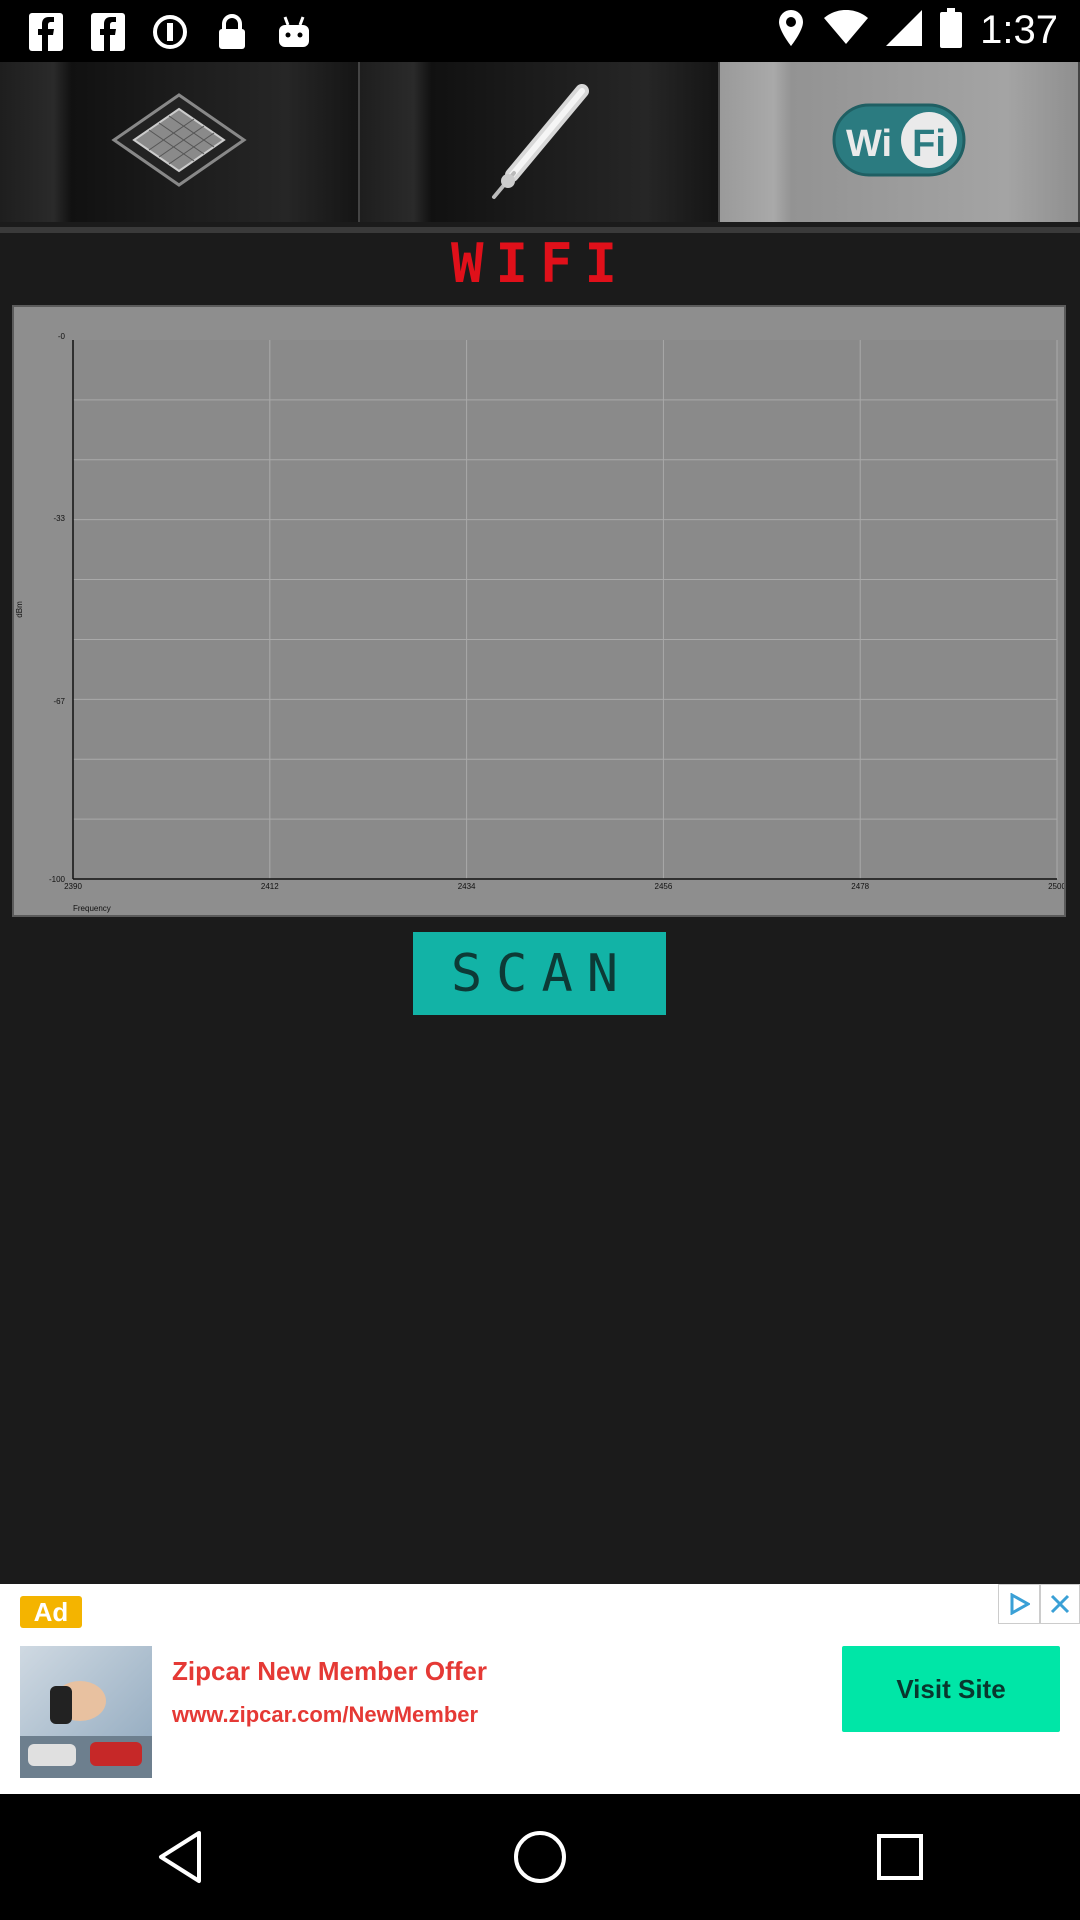 This screenshot has height=1920, width=1080. What do you see at coordinates (57, 879) in the screenshot?
I see `y-tick-label: -100` at bounding box center [57, 879].